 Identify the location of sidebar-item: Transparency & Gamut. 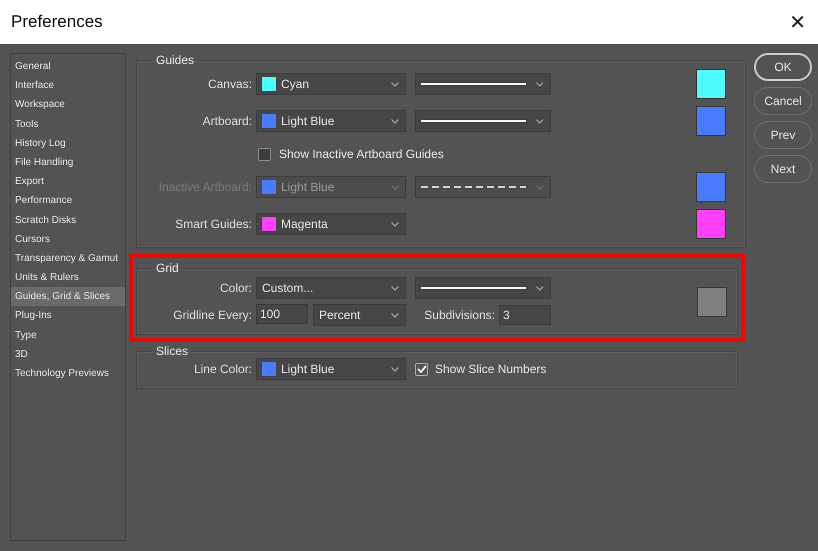
(68, 258).